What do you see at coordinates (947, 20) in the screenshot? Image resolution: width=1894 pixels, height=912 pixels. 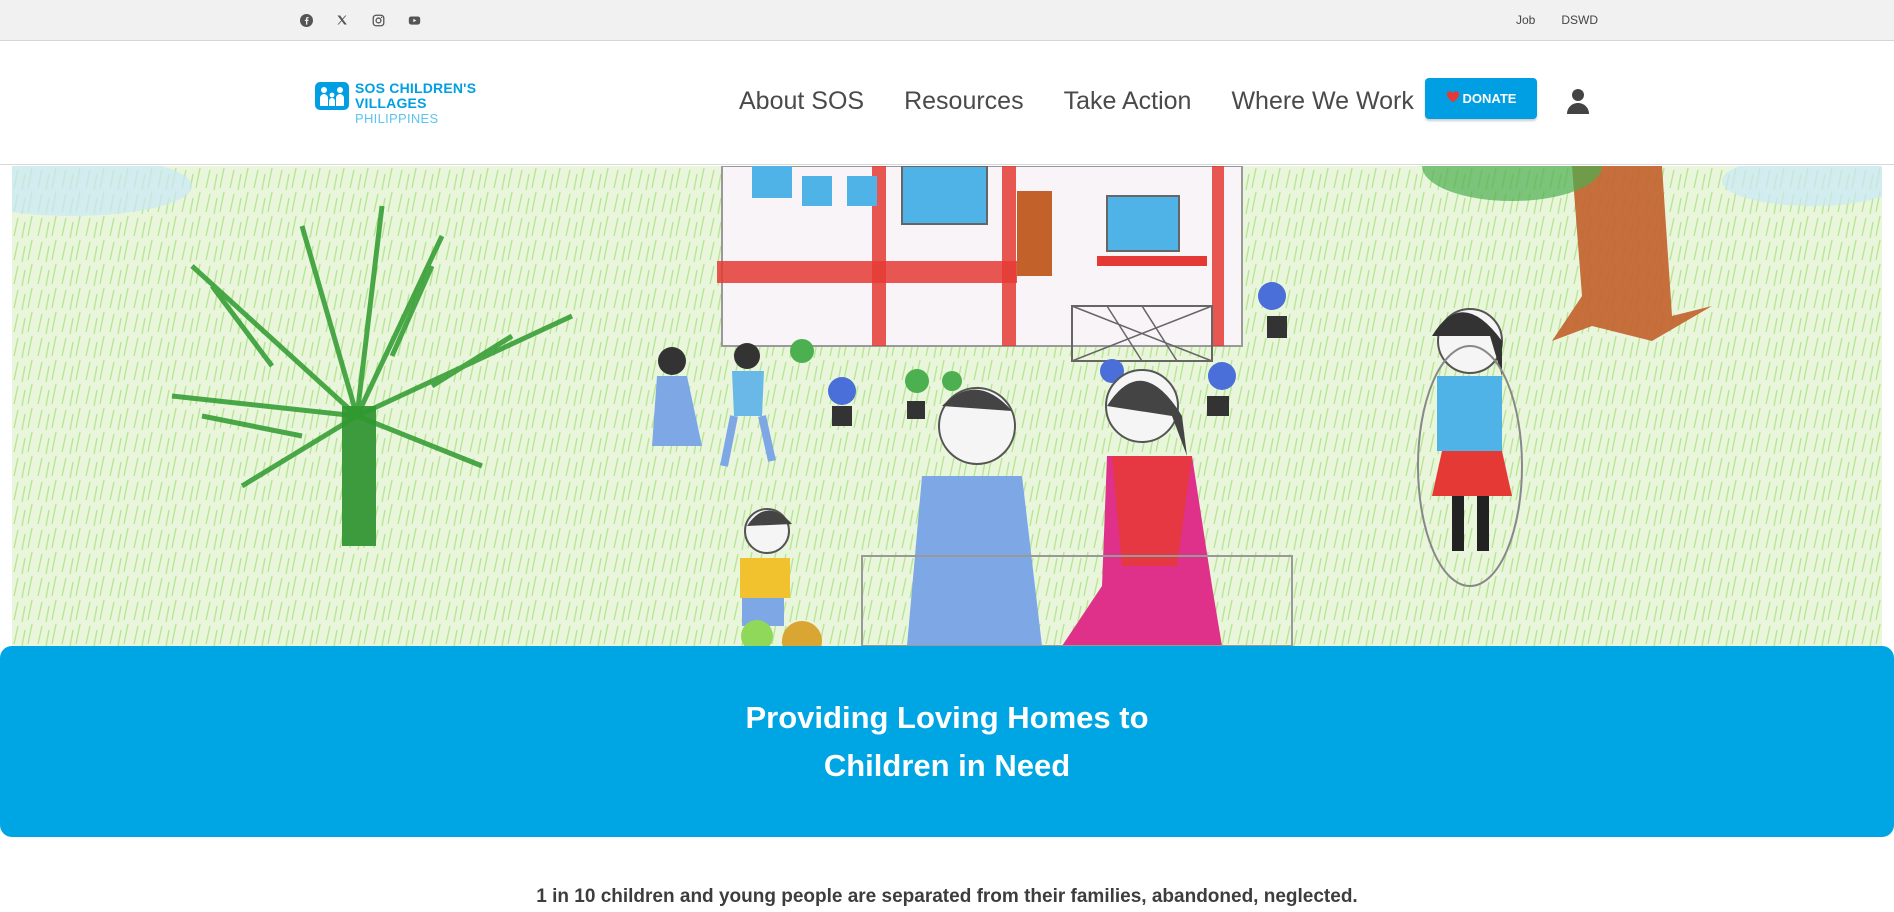 I see `top-utility-bar: Job DSWD` at bounding box center [947, 20].